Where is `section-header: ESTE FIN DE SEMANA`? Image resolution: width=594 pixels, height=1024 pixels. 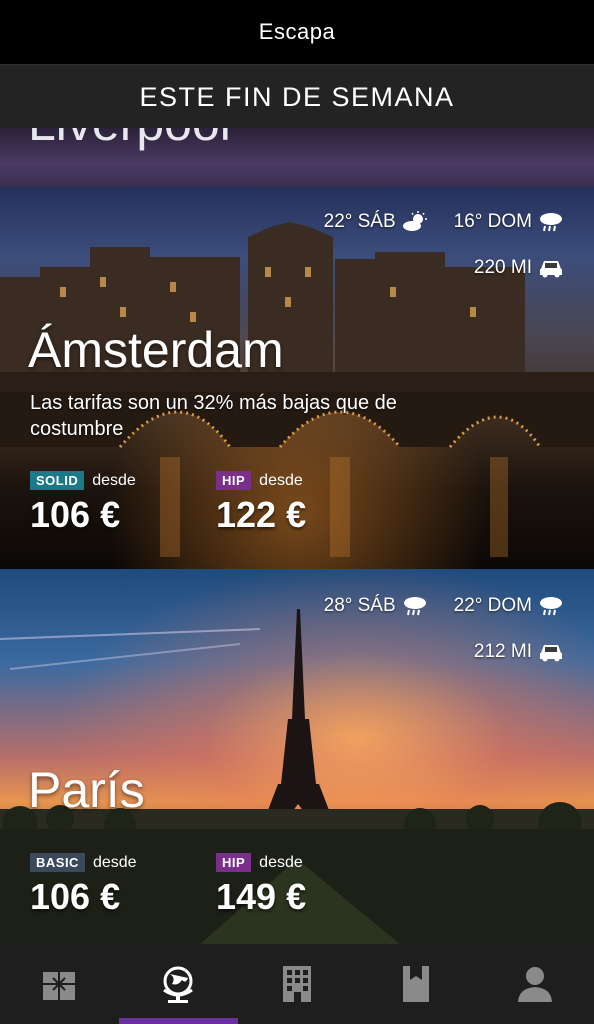 section-header: ESTE FIN DE SEMANA is located at coordinates (297, 96).